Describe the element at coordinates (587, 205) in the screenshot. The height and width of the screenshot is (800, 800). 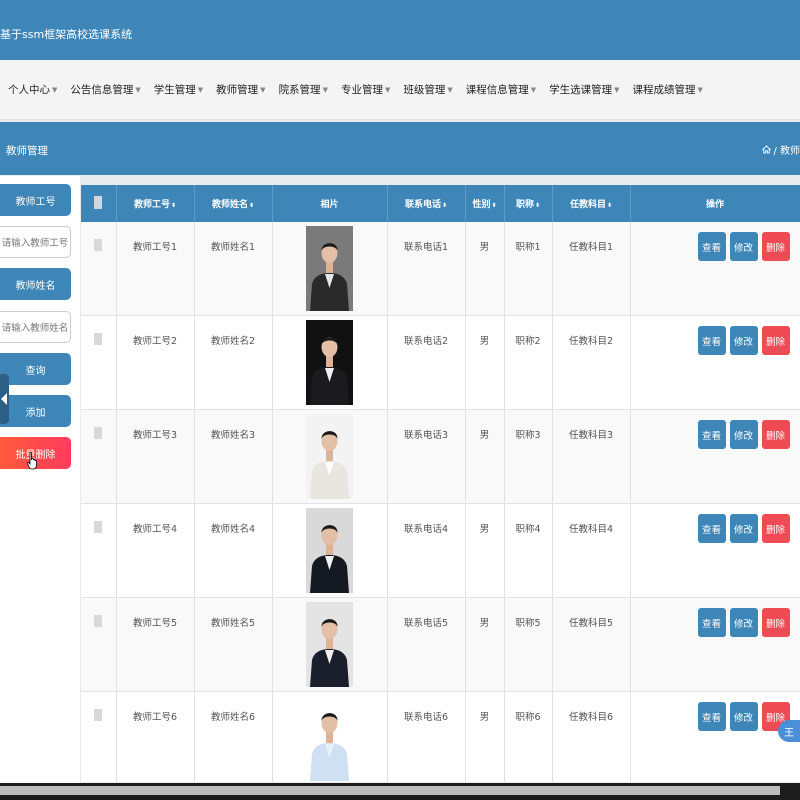
I see `column-header-label: 任教科目` at that location.